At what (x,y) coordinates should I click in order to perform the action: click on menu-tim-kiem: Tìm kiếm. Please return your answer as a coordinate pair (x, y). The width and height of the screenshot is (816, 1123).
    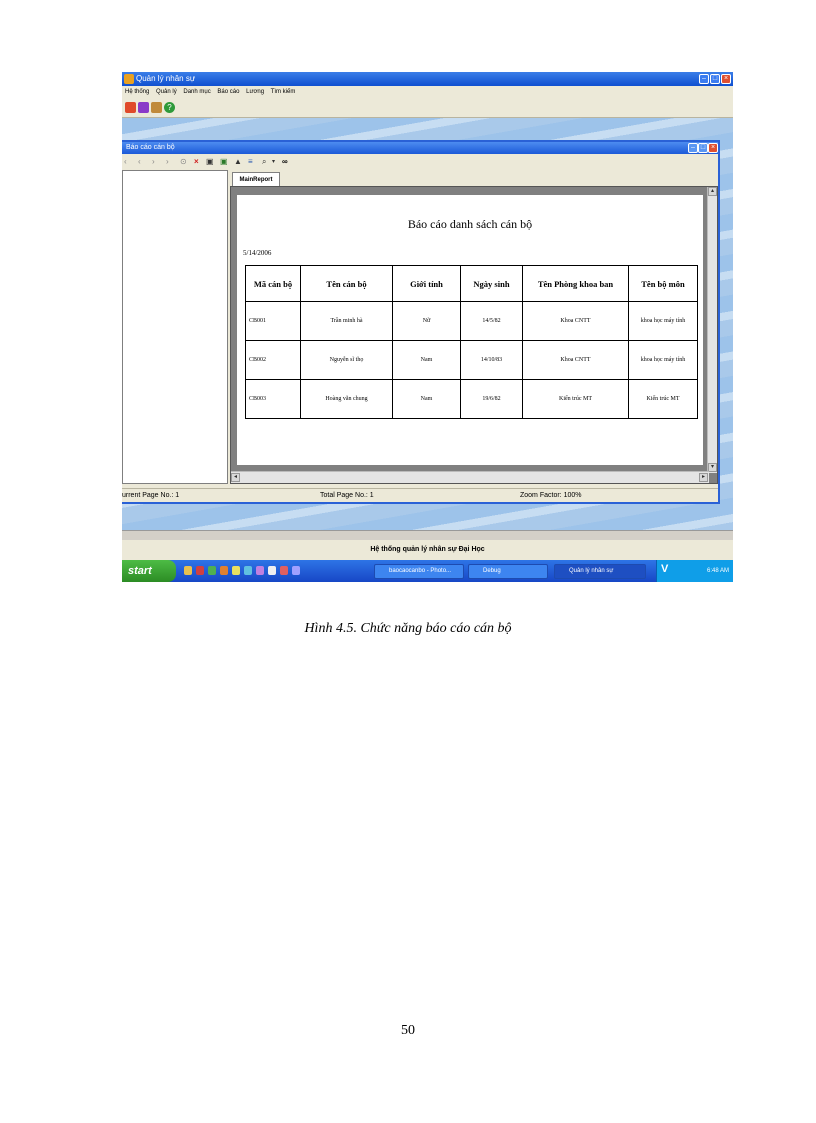
    Looking at the image, I should click on (283, 92).